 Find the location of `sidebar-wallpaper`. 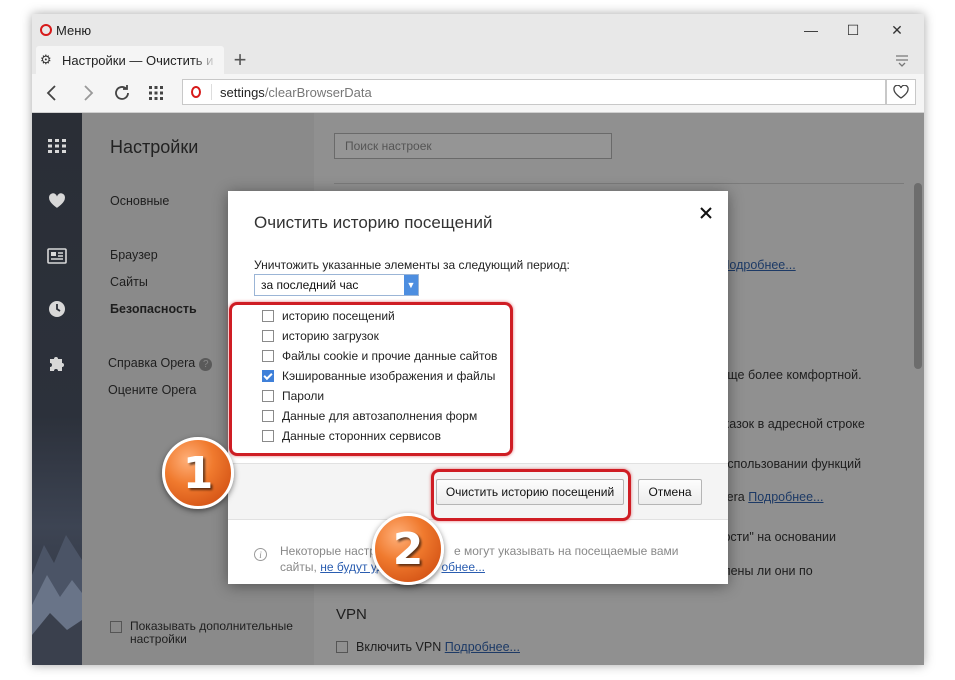

sidebar-wallpaper is located at coordinates (57, 600).